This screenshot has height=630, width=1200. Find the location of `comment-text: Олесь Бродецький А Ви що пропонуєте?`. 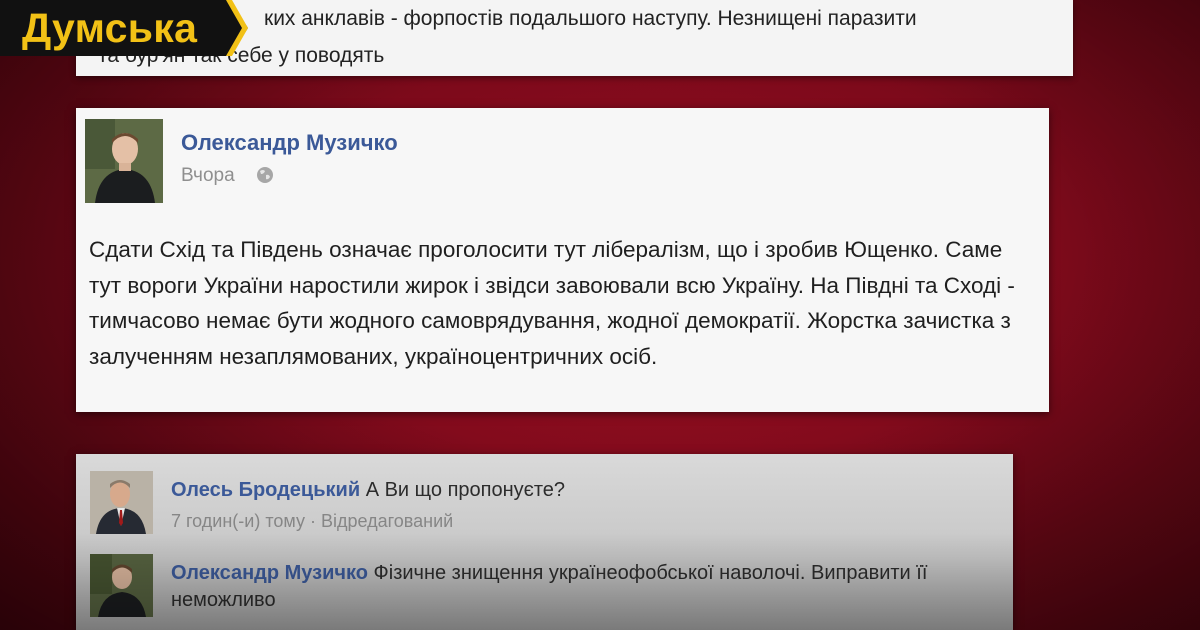

comment-text: Олесь Бродецький А Ви що пропонуєте? is located at coordinates (586, 490).